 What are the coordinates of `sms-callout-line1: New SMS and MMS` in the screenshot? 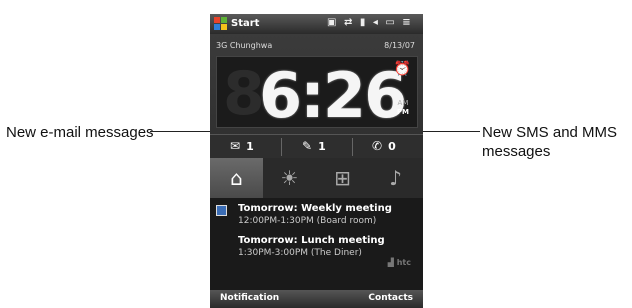 It's located at (550, 132).